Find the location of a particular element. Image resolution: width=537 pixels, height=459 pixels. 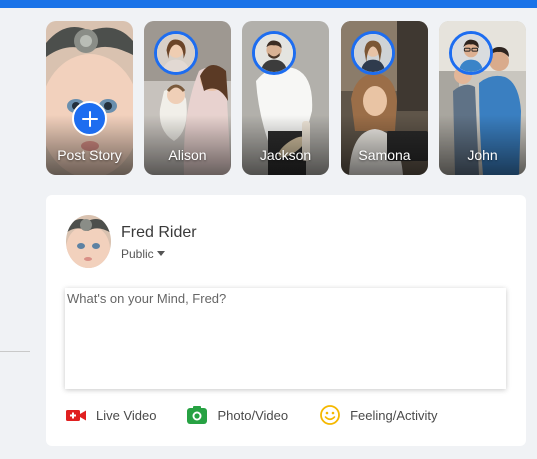

live-video-button: Live Video is located at coordinates (110, 415).